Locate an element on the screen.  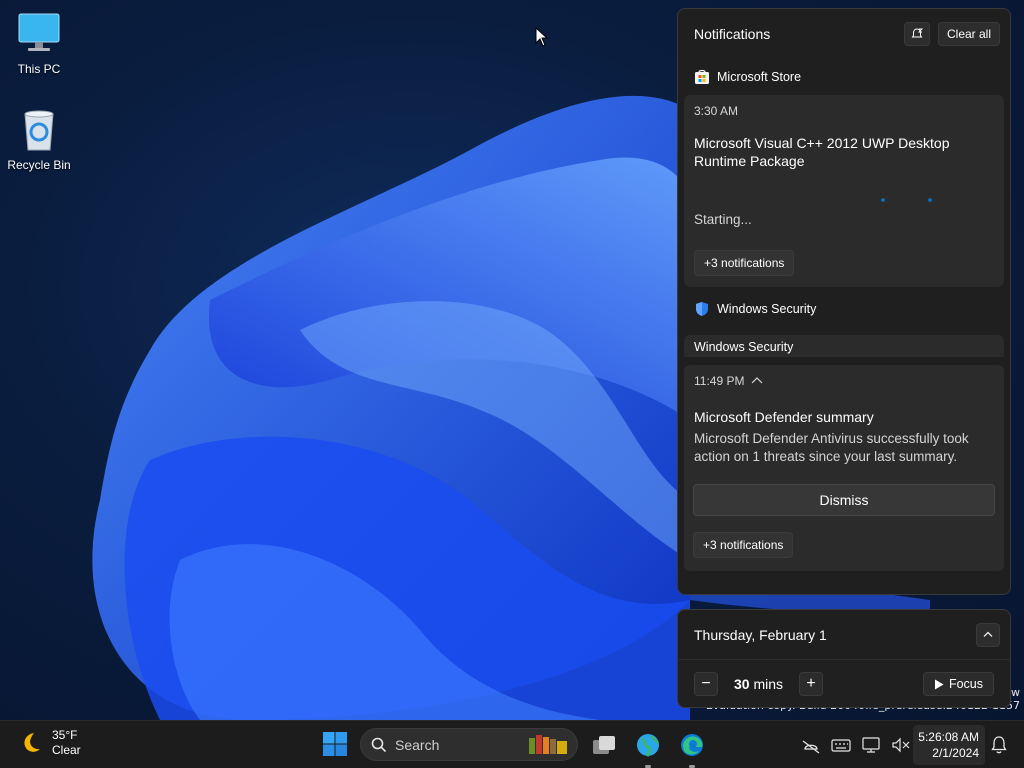
weather-widget: 35°F Clear is located at coordinates (49, 743).